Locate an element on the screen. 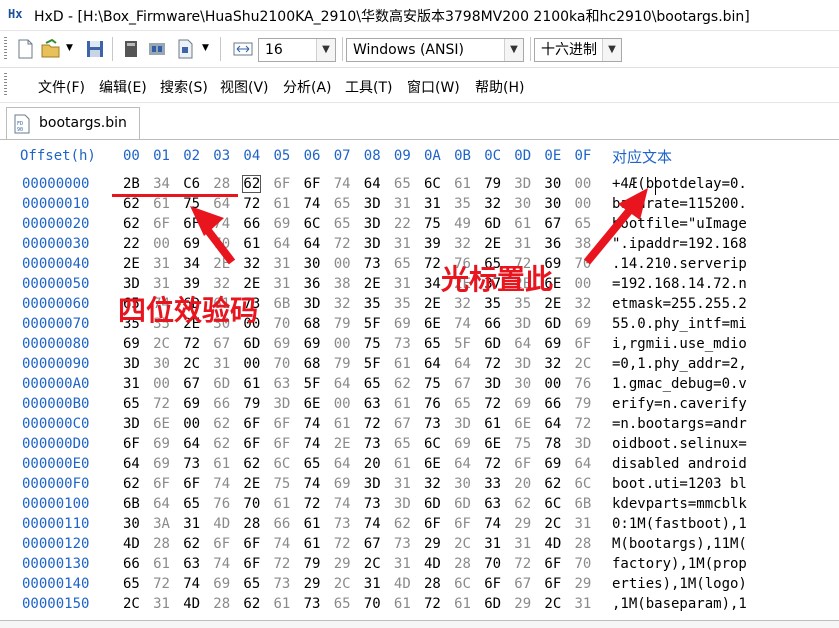 This screenshot has width=839, height=628. row-text: 0:1M(fastboot),1 is located at coordinates (679, 524).